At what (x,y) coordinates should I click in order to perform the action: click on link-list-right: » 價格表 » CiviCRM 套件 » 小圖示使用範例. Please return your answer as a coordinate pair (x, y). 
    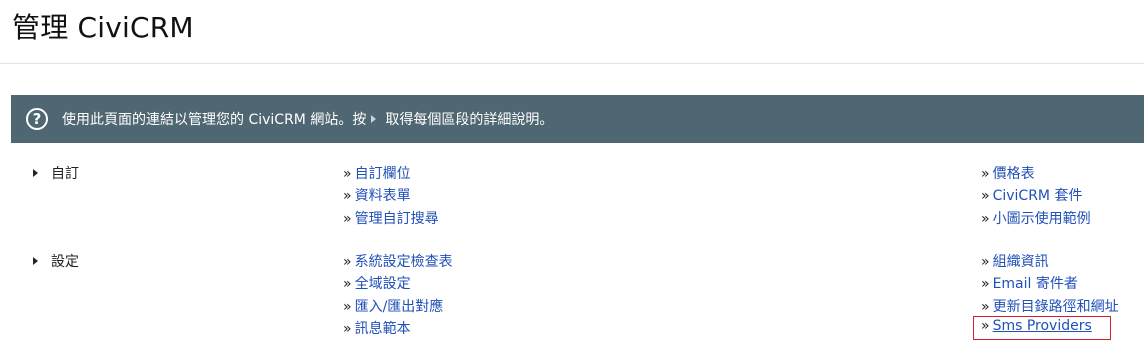
    Looking at the image, I should click on (1036, 196).